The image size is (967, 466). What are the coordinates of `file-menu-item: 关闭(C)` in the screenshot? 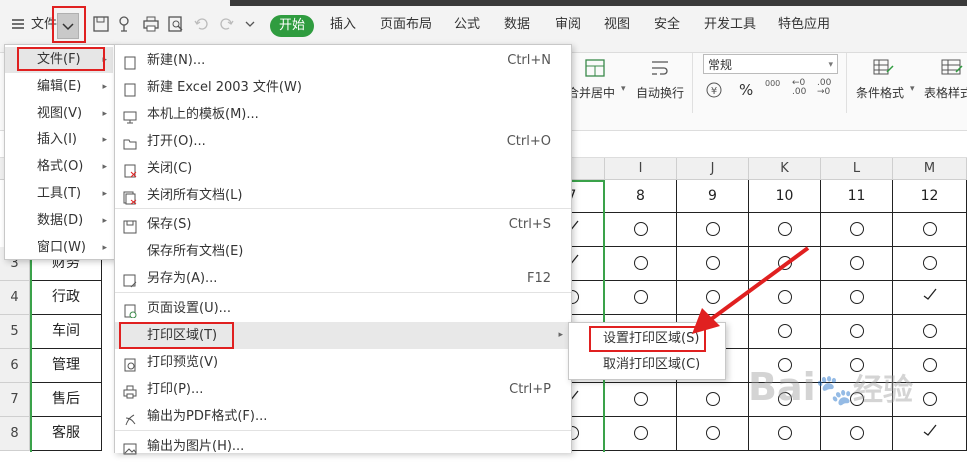 It's located at (342, 168).